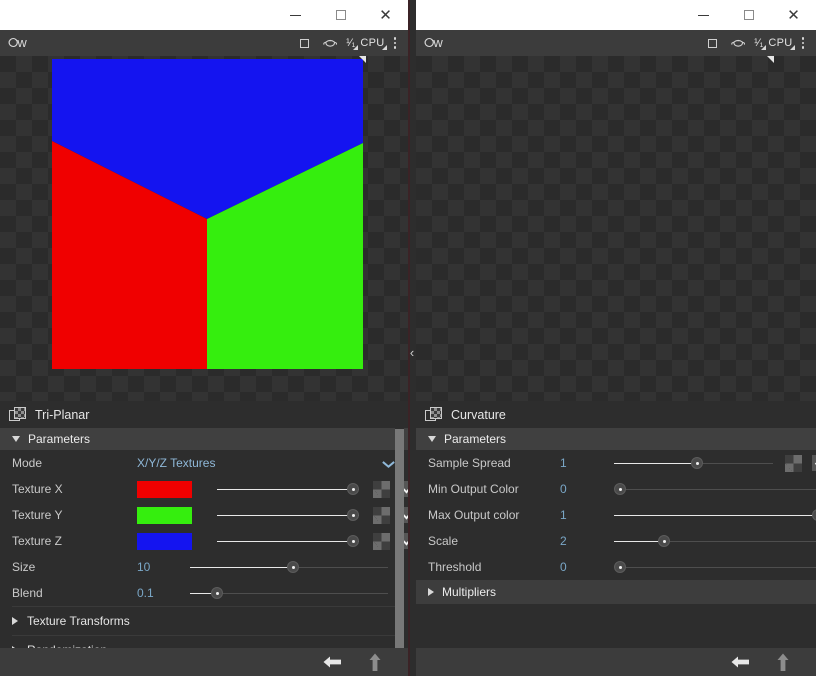 Image resolution: width=816 pixels, height=676 pixels. What do you see at coordinates (616, 43) in the screenshot?
I see `app-toolbar-right: ⭘w ¹⁄₁ CPU` at bounding box center [616, 43].